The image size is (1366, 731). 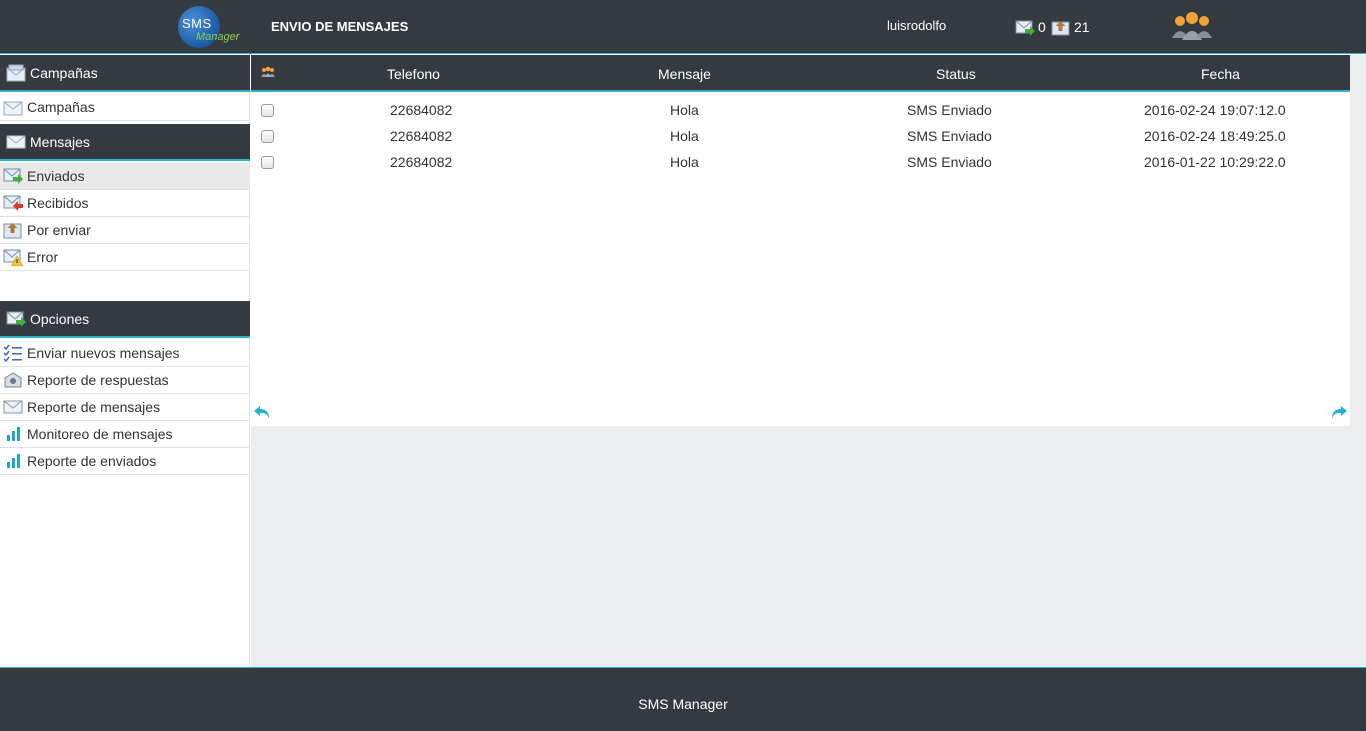 I want to click on footer: SMS Manager, so click(x=683, y=699).